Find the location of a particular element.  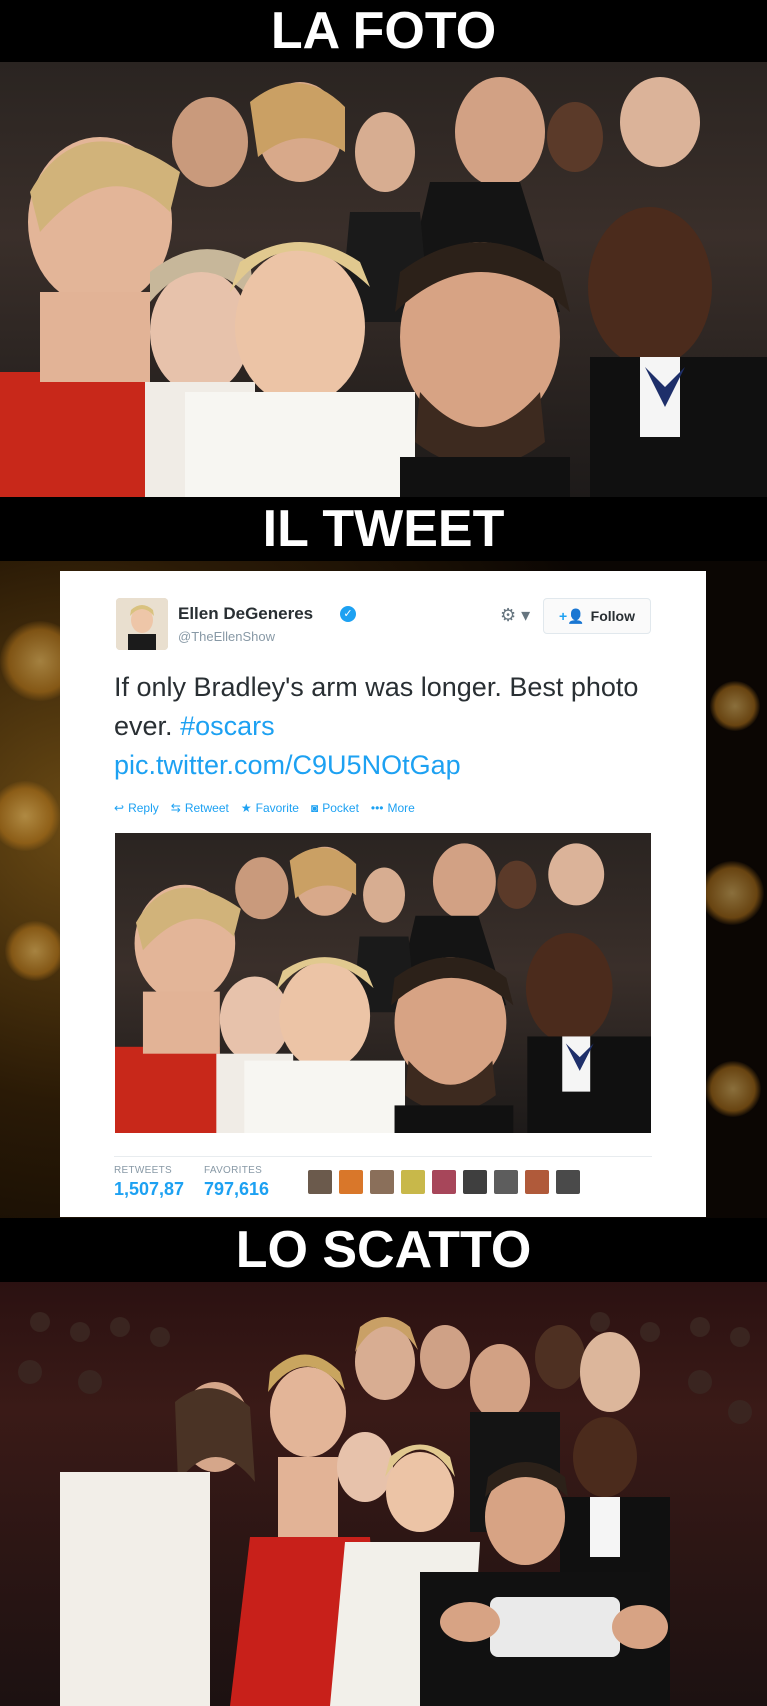

retweets-stat: RETWEETS 1,507,87 is located at coordinates (149, 1182).